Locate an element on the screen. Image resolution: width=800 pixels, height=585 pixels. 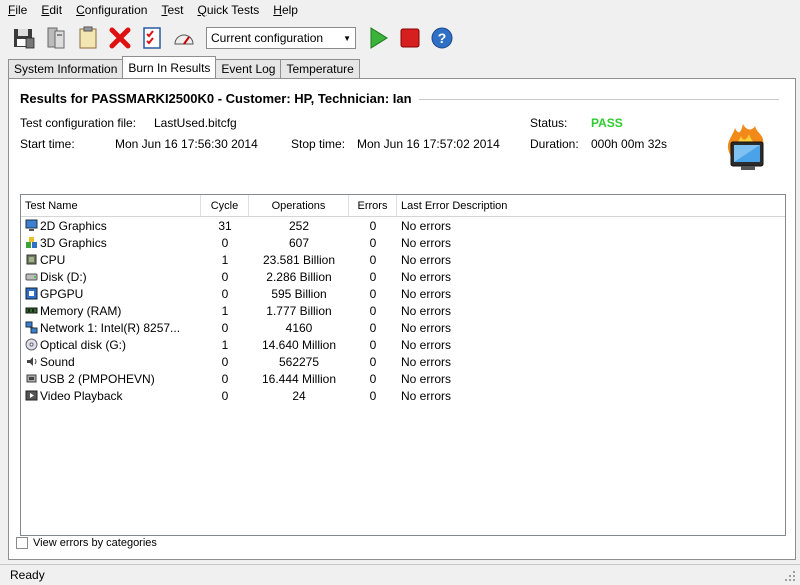
cell-cycle: 1 is located at coordinates (225, 259).